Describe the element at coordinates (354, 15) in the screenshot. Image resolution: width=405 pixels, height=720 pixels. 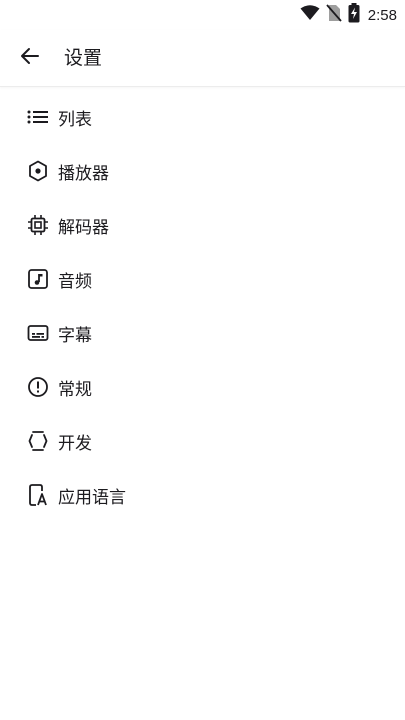
I see `battery-charging-icon` at that location.